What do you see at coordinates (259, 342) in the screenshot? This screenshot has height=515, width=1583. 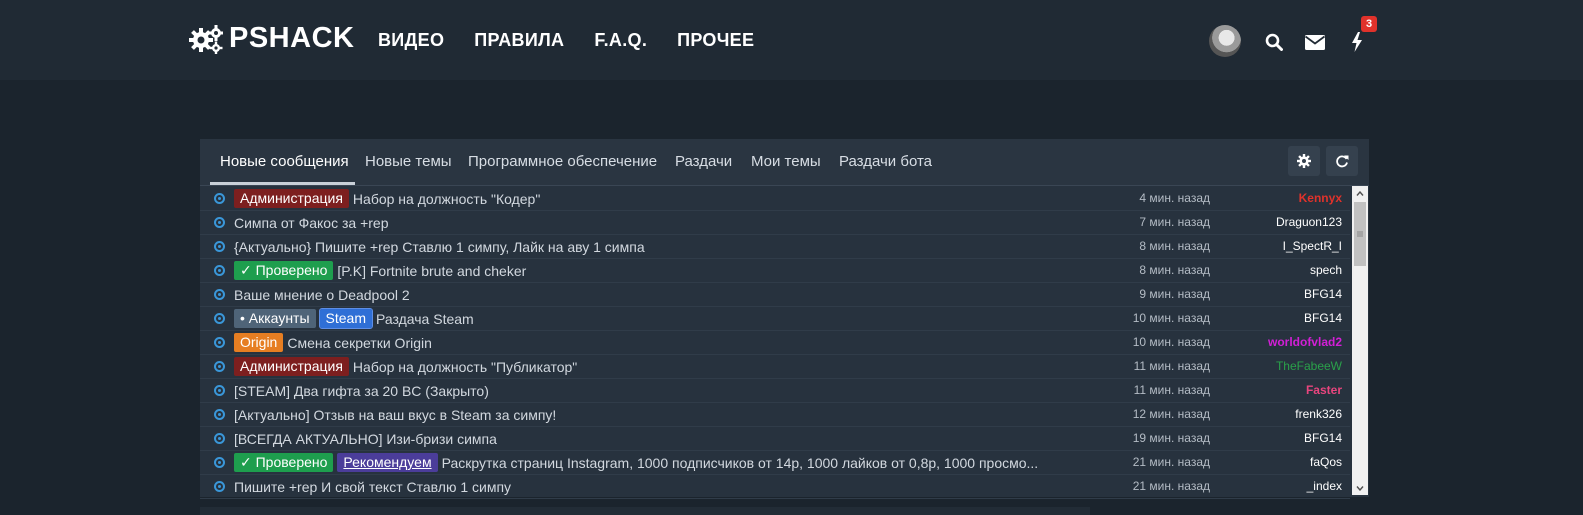 I see `thread-prefix-badge: Origin` at bounding box center [259, 342].